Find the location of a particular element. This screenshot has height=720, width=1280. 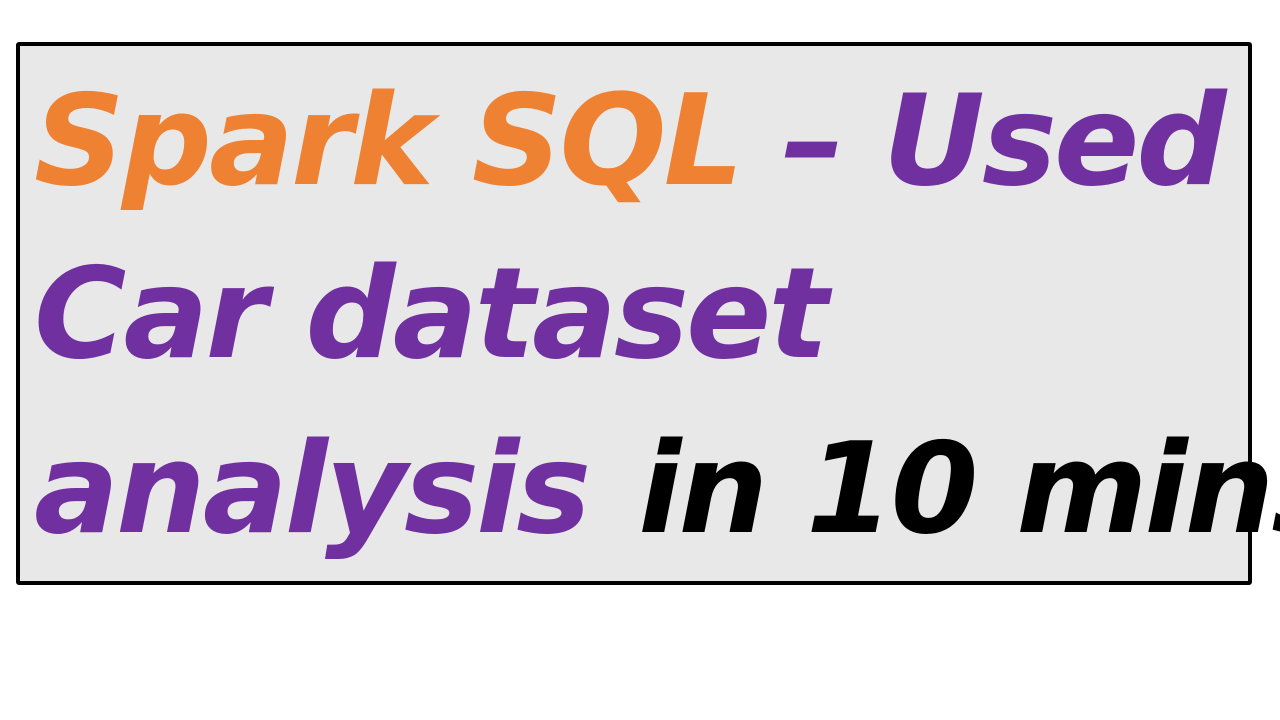

title-spark-sql: Spark SQL is located at coordinates (389, 140).